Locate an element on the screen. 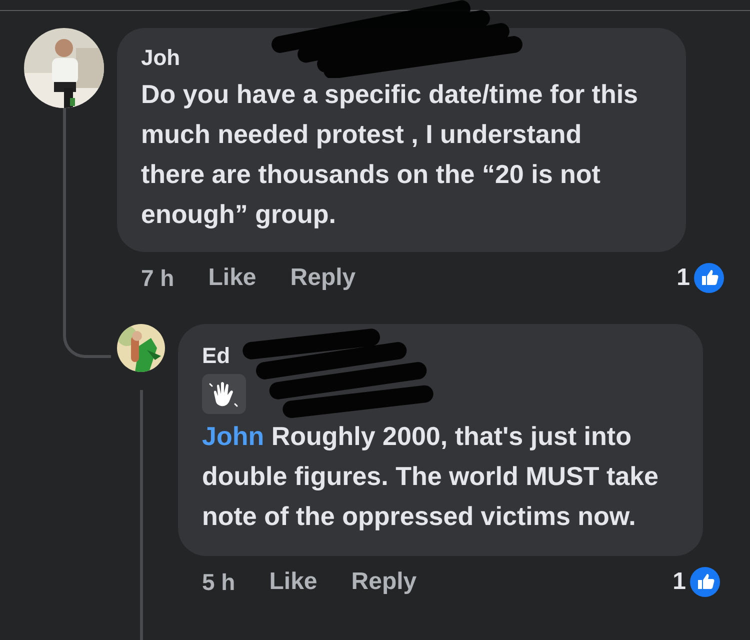 This screenshot has width=750, height=640. waving-hand-icon is located at coordinates (224, 394).